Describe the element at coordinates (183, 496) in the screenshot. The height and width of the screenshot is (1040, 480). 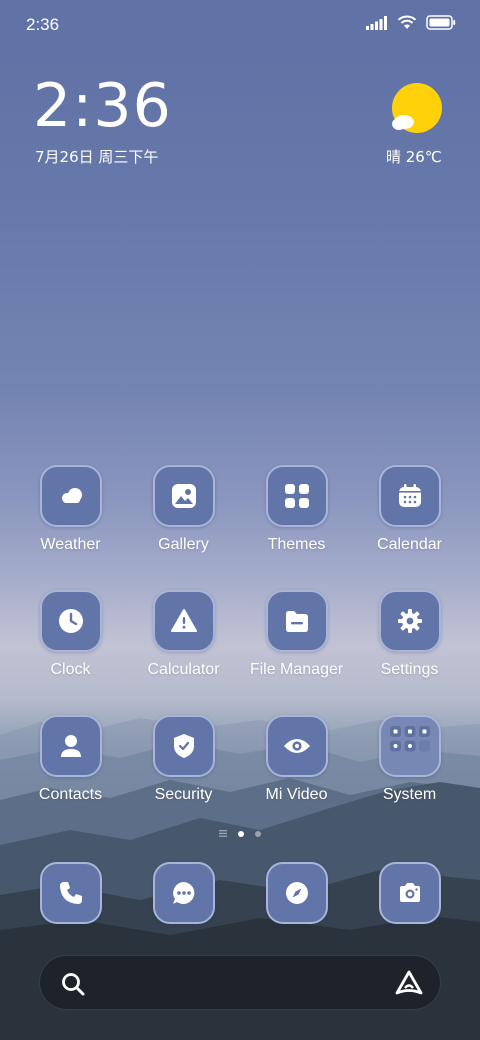
I see `gallery-icon` at that location.